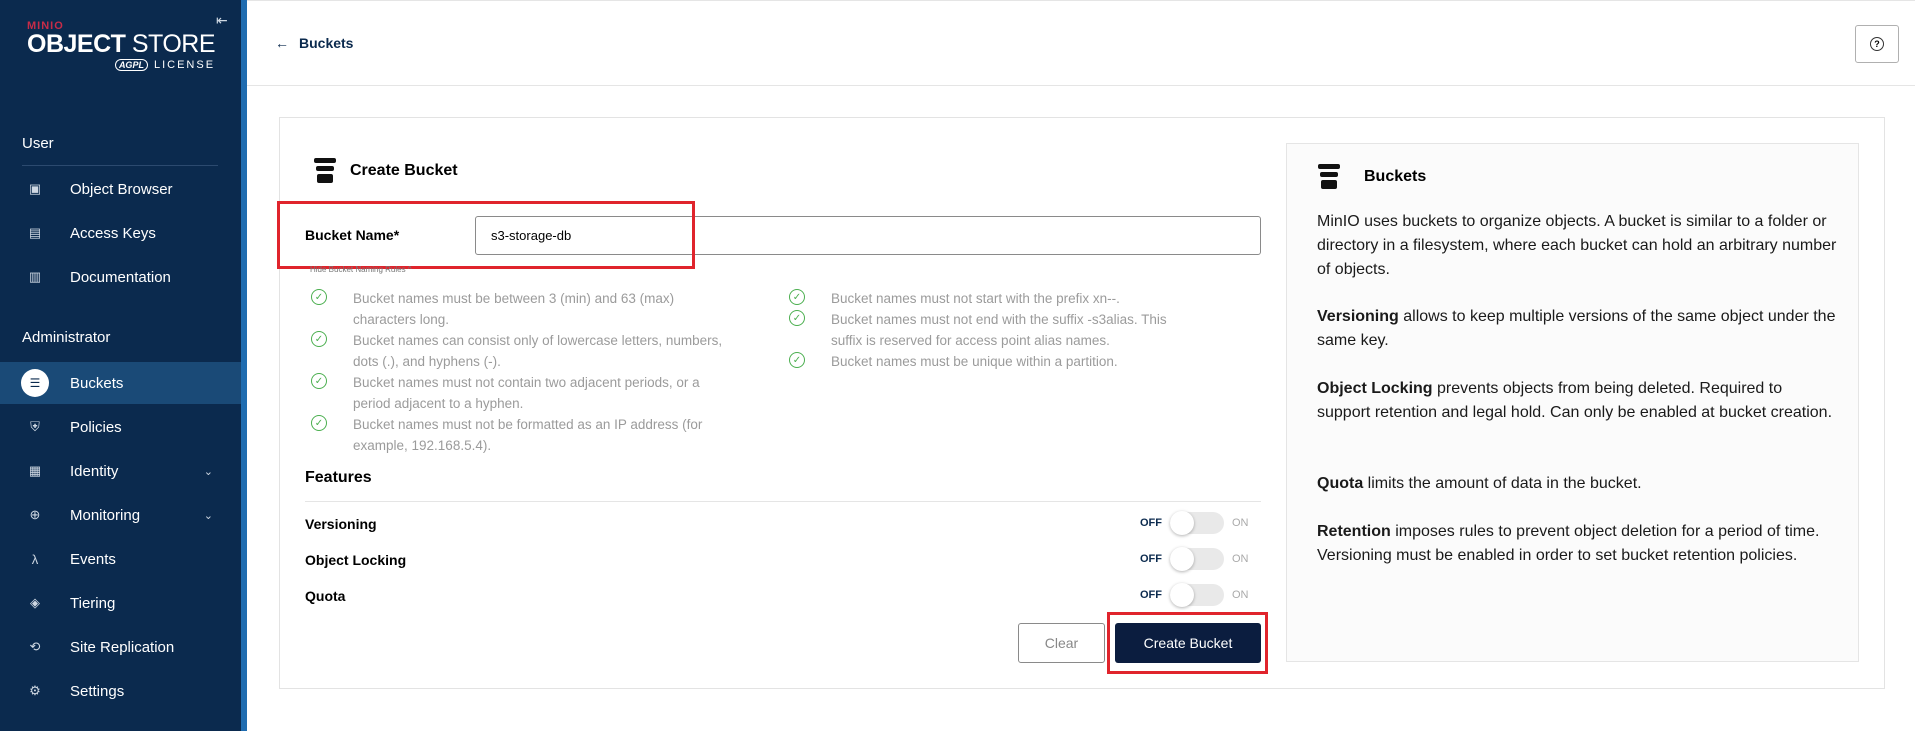 This screenshot has width=1915, height=731. I want to click on settings-icon: ⚙, so click(35, 690).